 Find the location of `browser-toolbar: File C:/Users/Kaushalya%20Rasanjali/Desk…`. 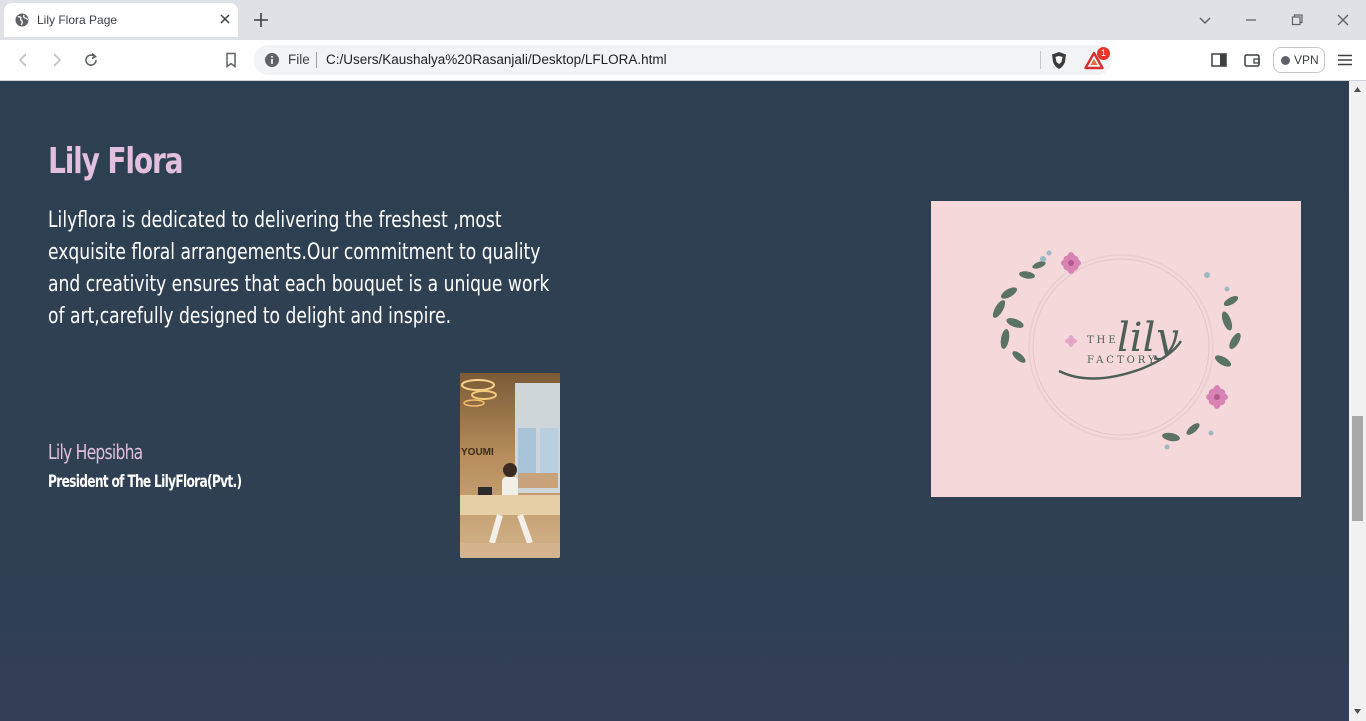

browser-toolbar: File C:/Users/Kaushalya%20Rasanjali/Desk… is located at coordinates (683, 60).